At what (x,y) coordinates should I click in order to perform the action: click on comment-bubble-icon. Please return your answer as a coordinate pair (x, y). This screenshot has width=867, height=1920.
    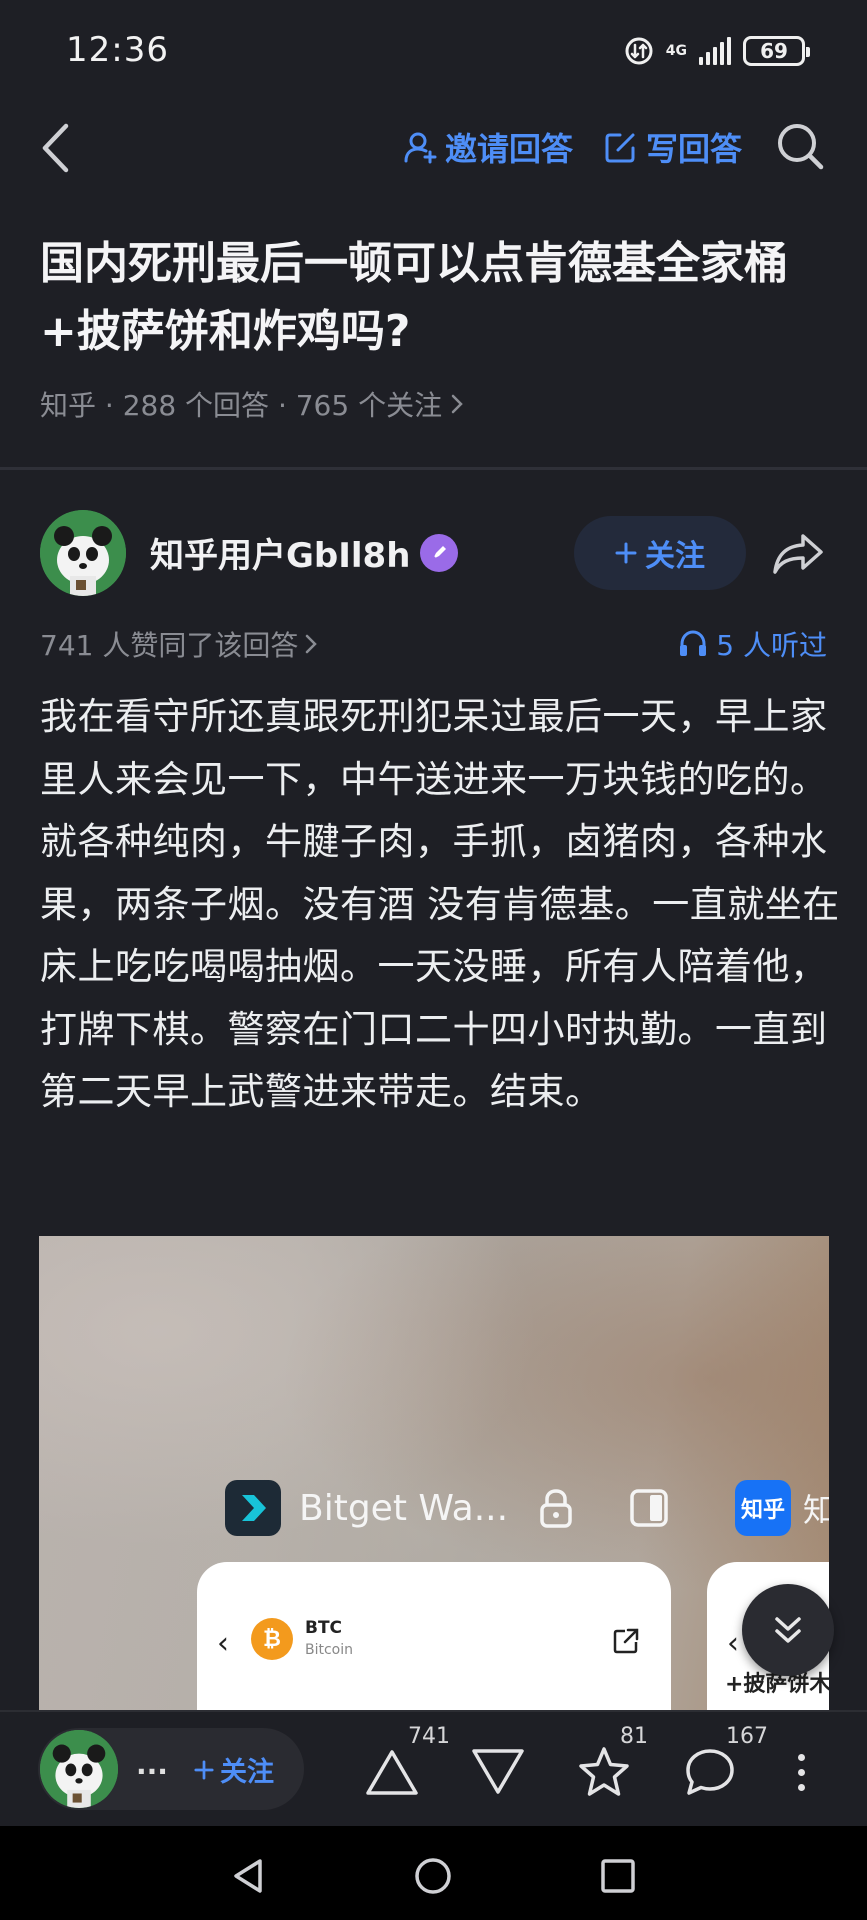
    Looking at the image, I should click on (710, 1772).